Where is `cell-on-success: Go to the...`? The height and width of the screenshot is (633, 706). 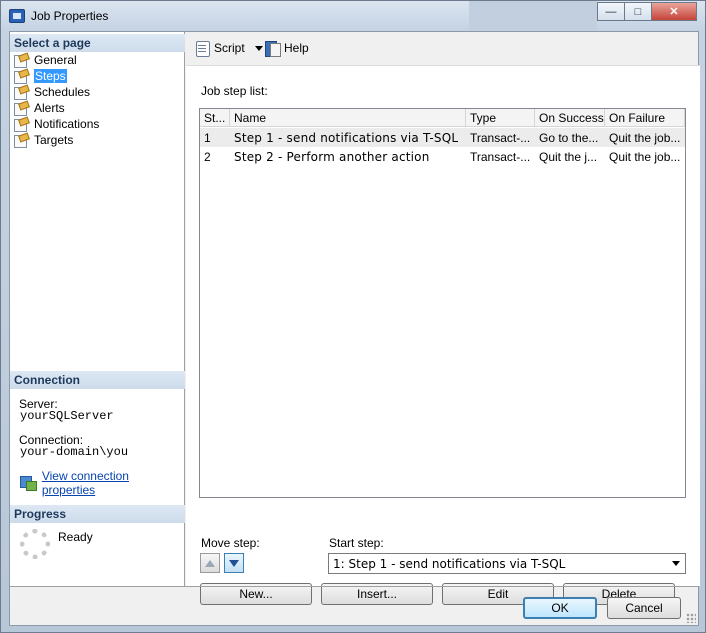 cell-on-success: Go to the... is located at coordinates (569, 138).